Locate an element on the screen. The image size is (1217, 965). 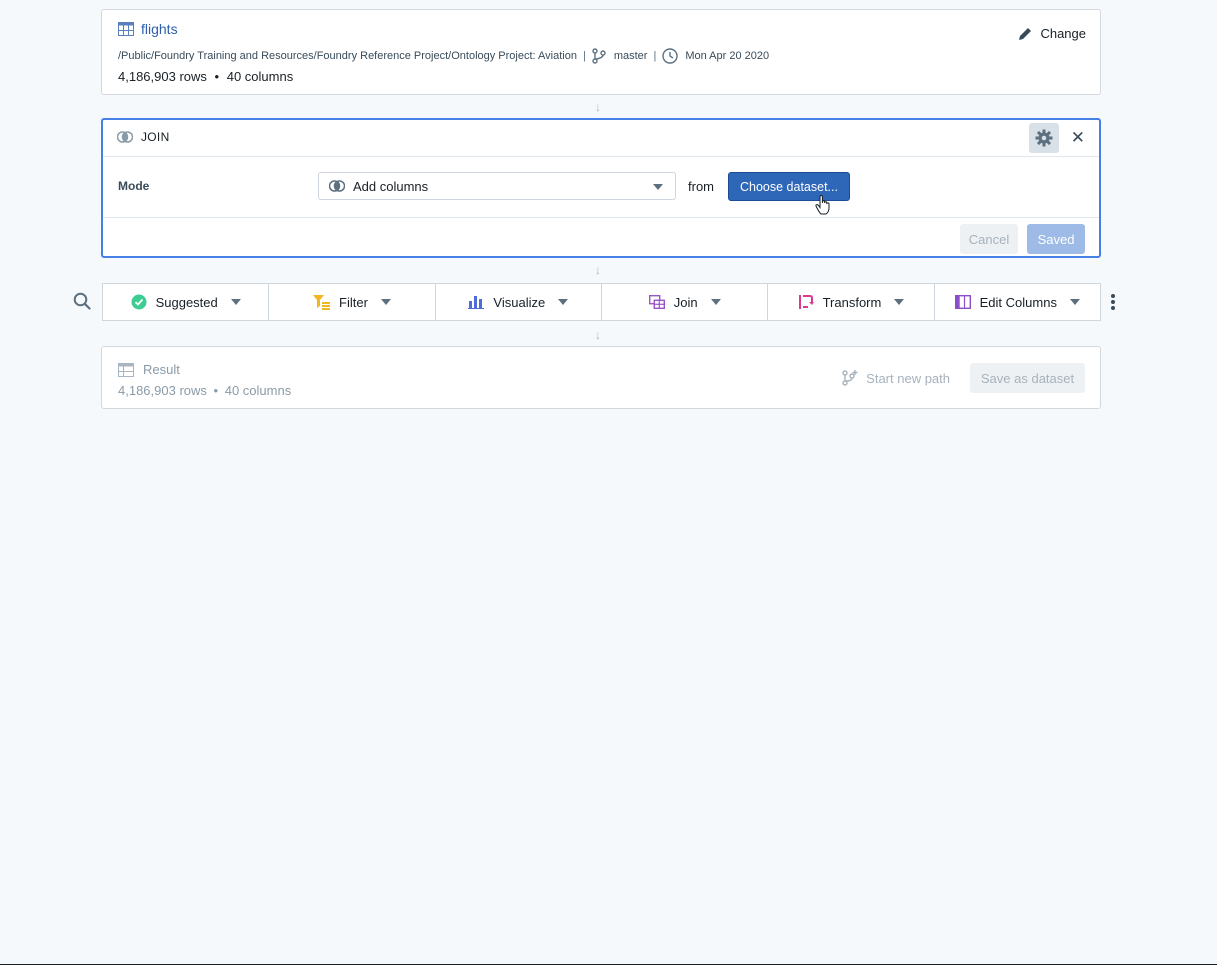
dataset-title: flights is located at coordinates (148, 29).